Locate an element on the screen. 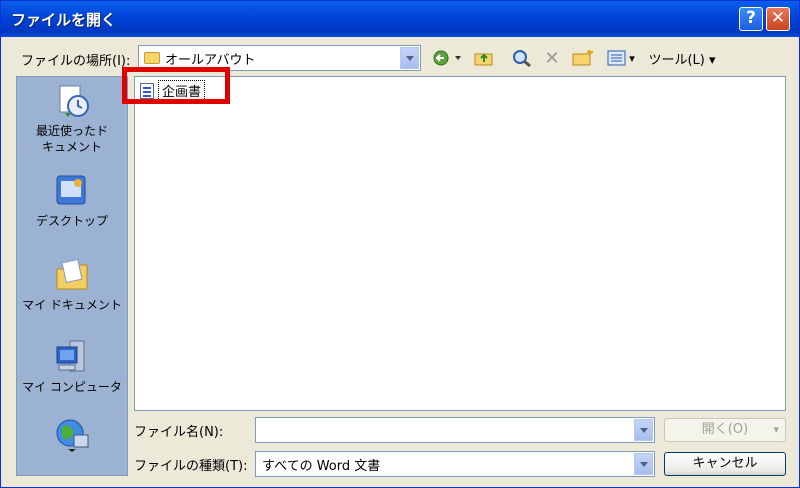 The width and height of the screenshot is (800, 488). help-icon: ? is located at coordinates (751, 18).